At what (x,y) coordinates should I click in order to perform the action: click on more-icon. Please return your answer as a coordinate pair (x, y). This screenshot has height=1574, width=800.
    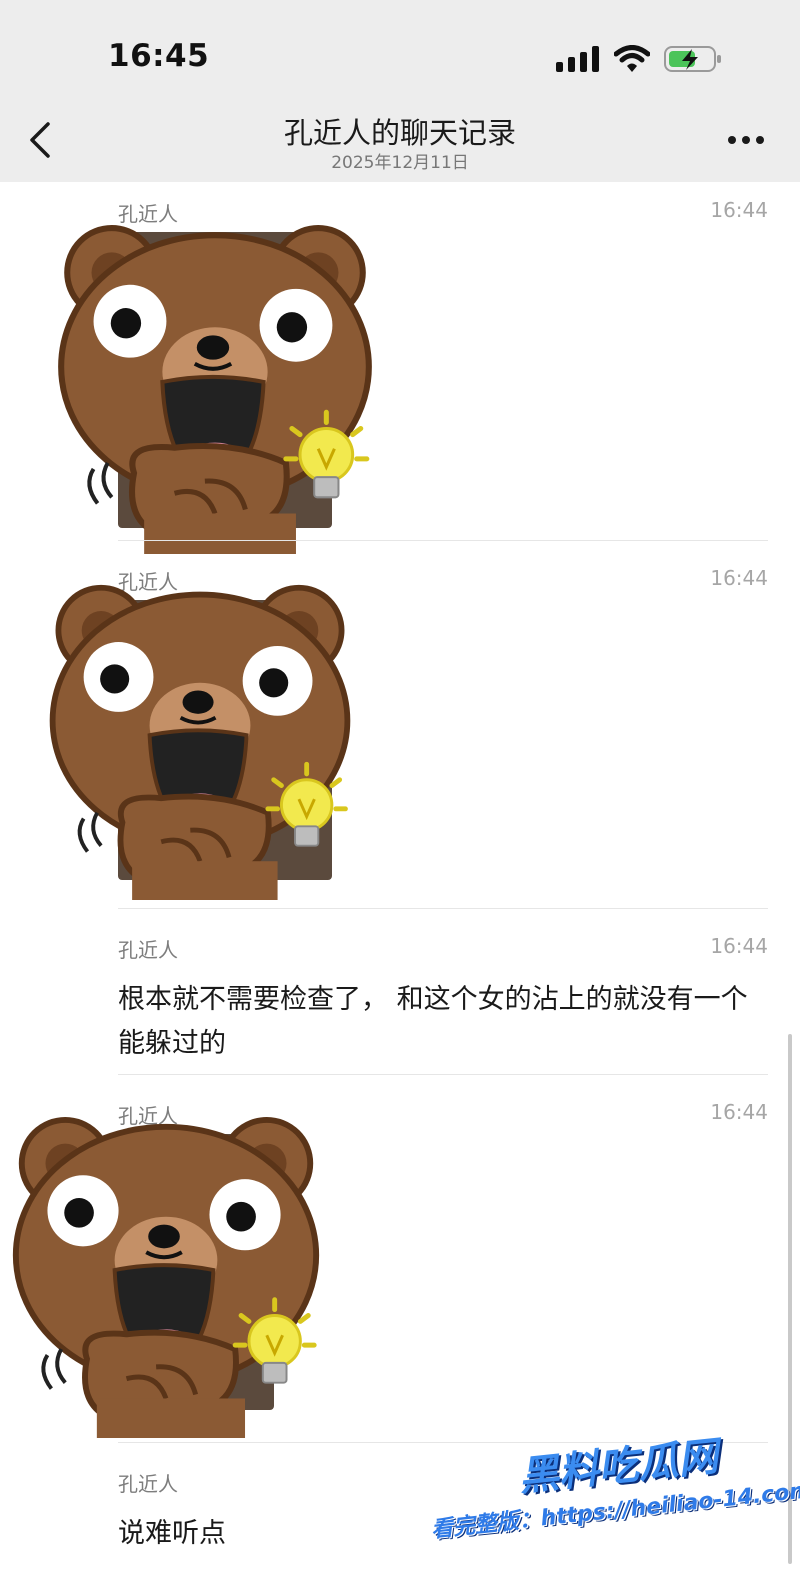
    Looking at the image, I should click on (746, 140).